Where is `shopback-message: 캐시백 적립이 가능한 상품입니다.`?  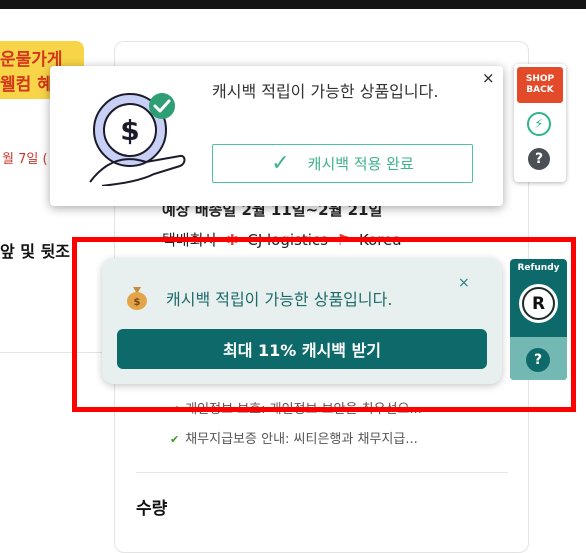
shopback-message: 캐시백 적립이 가능한 상품입니다. is located at coordinates (325, 91).